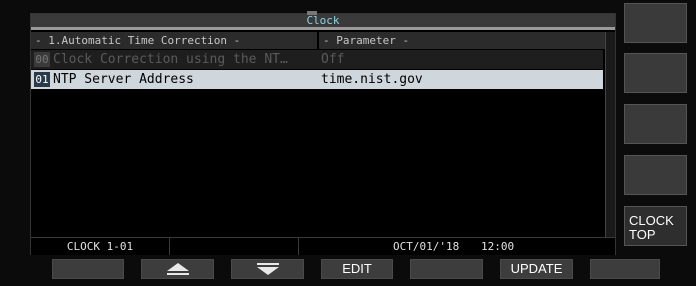 The image size is (696, 286). What do you see at coordinates (333, 59) in the screenshot?
I see `row-parameter-value: Off` at bounding box center [333, 59].